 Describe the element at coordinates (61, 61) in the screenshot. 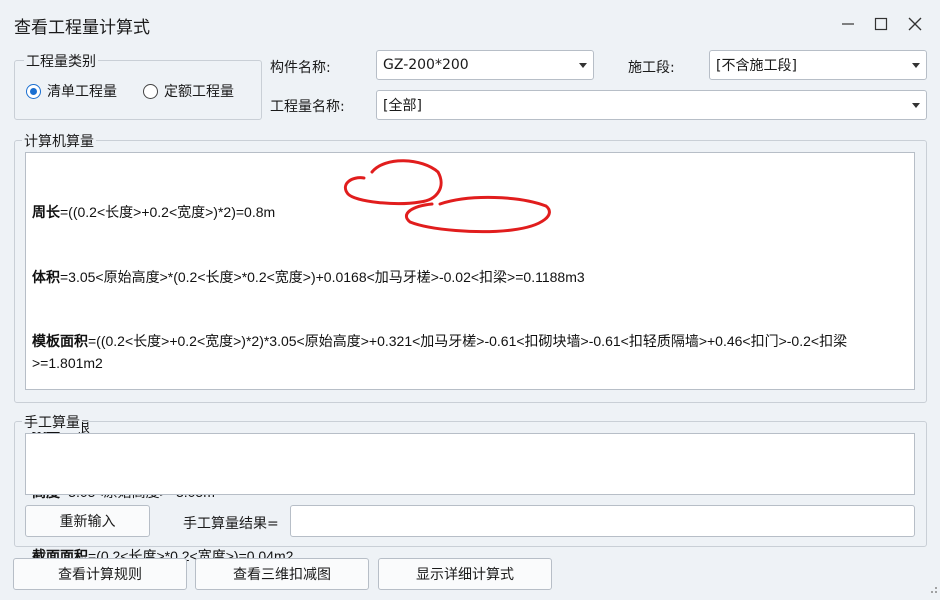

I see `quantity-category-title: 工程量类别` at that location.